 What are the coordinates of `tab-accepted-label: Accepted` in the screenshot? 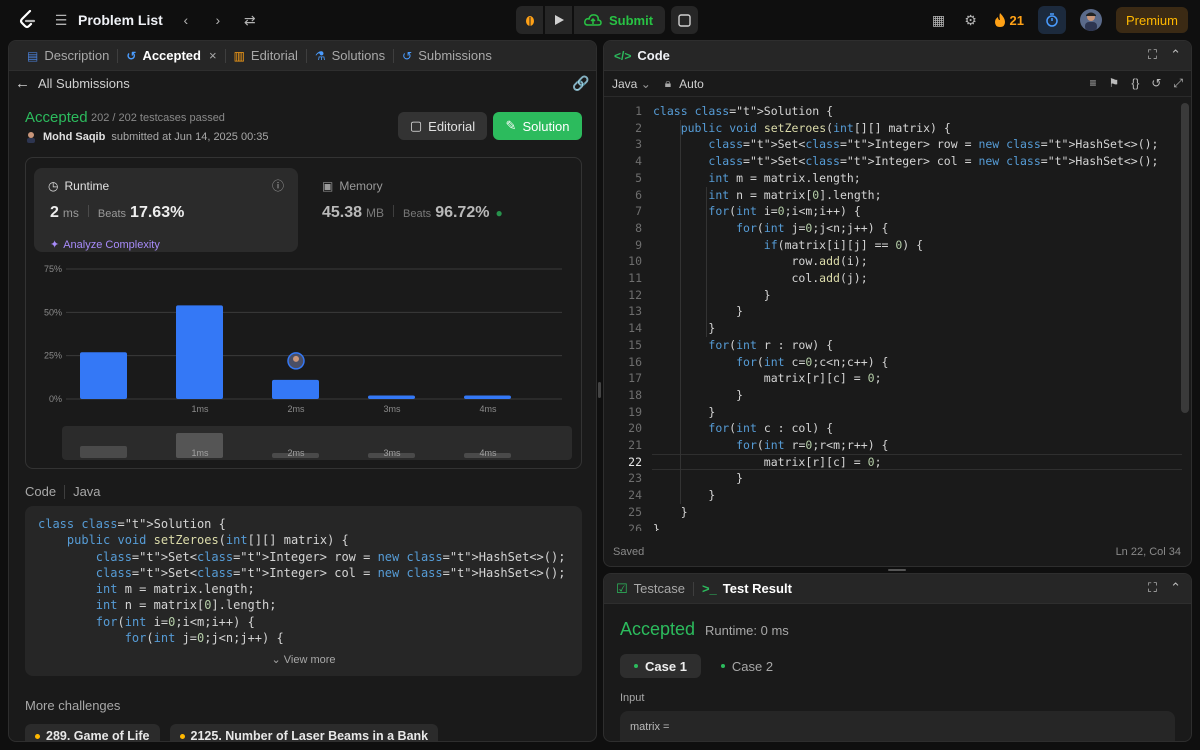 It's located at (171, 55).